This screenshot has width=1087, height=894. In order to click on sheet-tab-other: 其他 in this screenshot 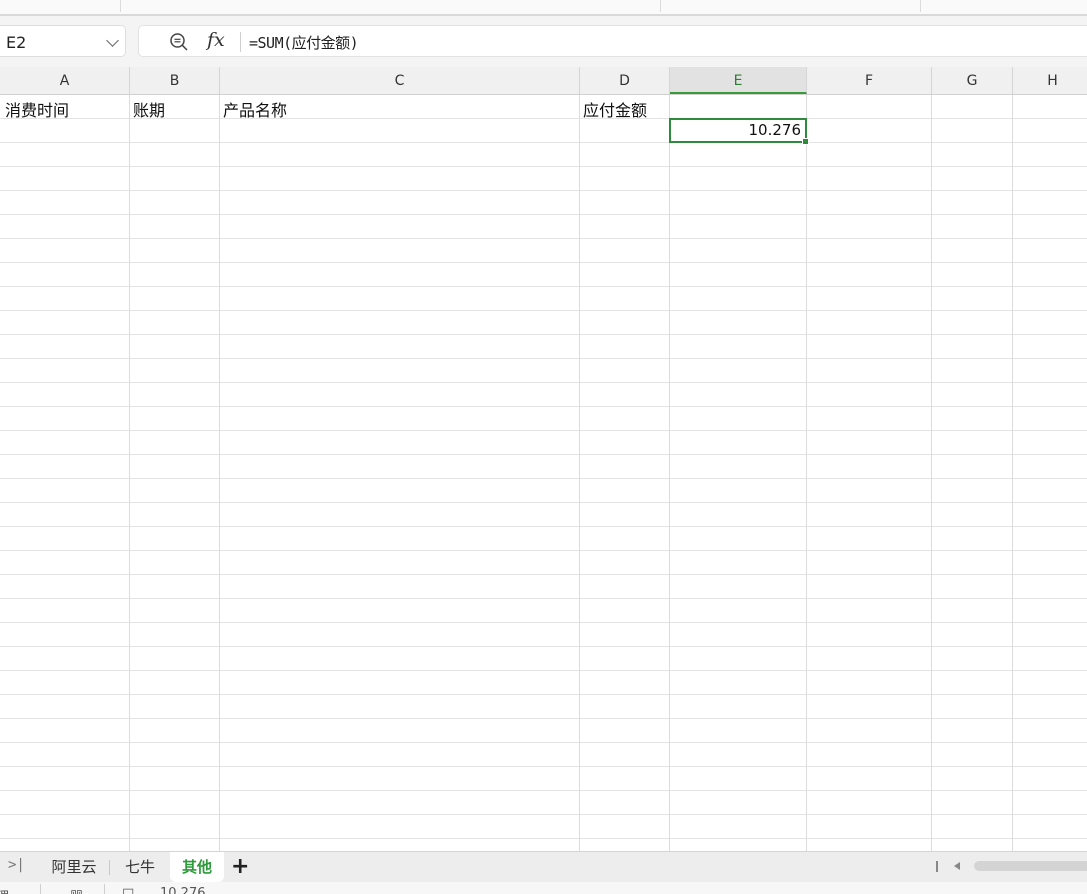, I will do `click(197, 867)`.